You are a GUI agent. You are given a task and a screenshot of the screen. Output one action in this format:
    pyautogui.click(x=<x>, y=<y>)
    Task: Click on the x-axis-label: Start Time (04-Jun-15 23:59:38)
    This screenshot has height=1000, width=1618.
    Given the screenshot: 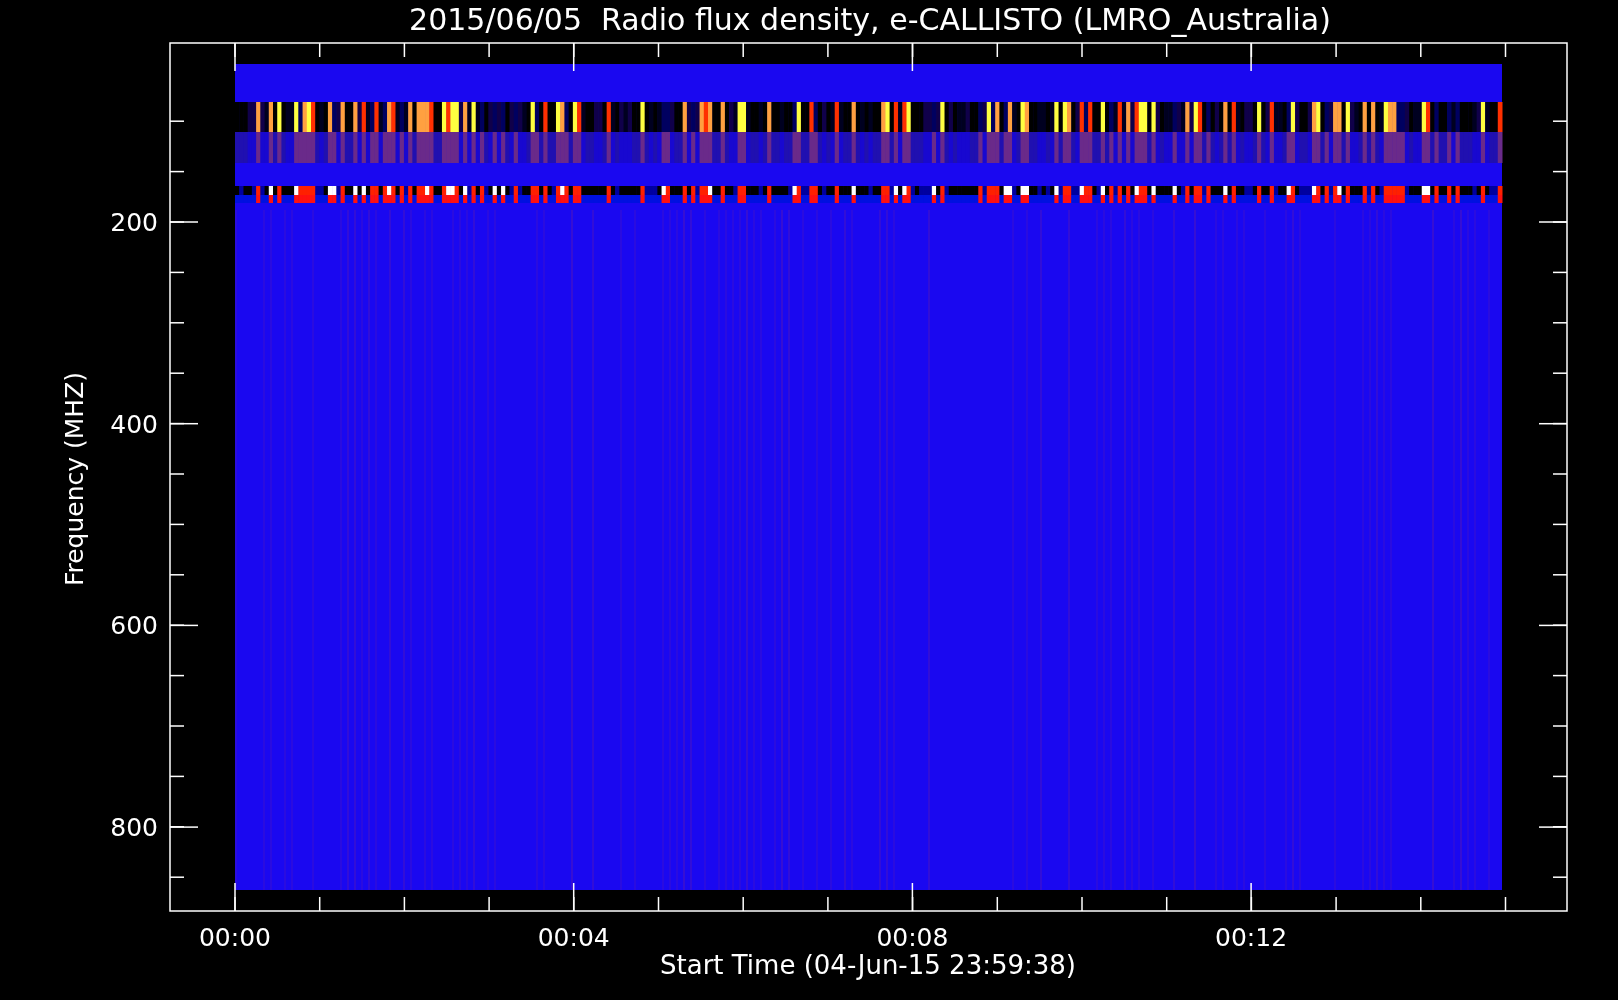 What is the action you would take?
    pyautogui.click(x=868, y=965)
    